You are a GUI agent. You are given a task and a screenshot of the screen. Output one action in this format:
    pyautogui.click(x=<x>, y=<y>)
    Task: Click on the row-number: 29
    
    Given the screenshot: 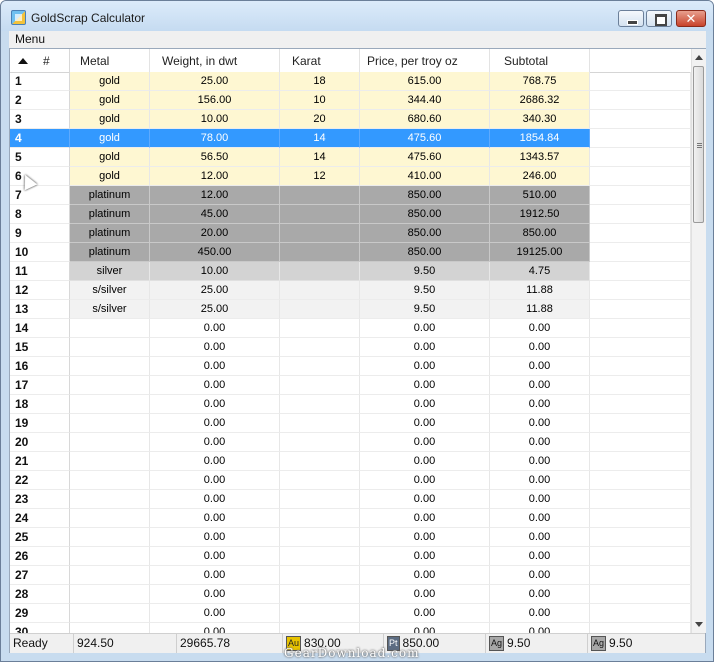 What is the action you would take?
    pyautogui.click(x=40, y=613)
    